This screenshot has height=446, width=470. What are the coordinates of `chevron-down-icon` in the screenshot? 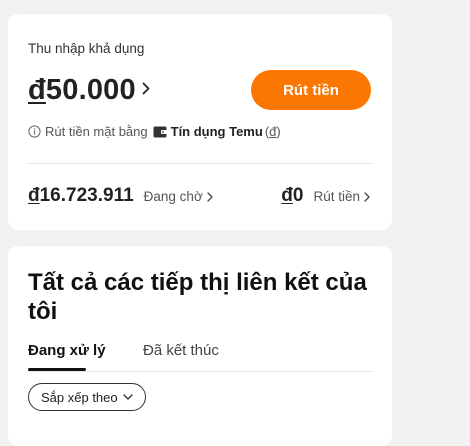 It's located at (127, 397).